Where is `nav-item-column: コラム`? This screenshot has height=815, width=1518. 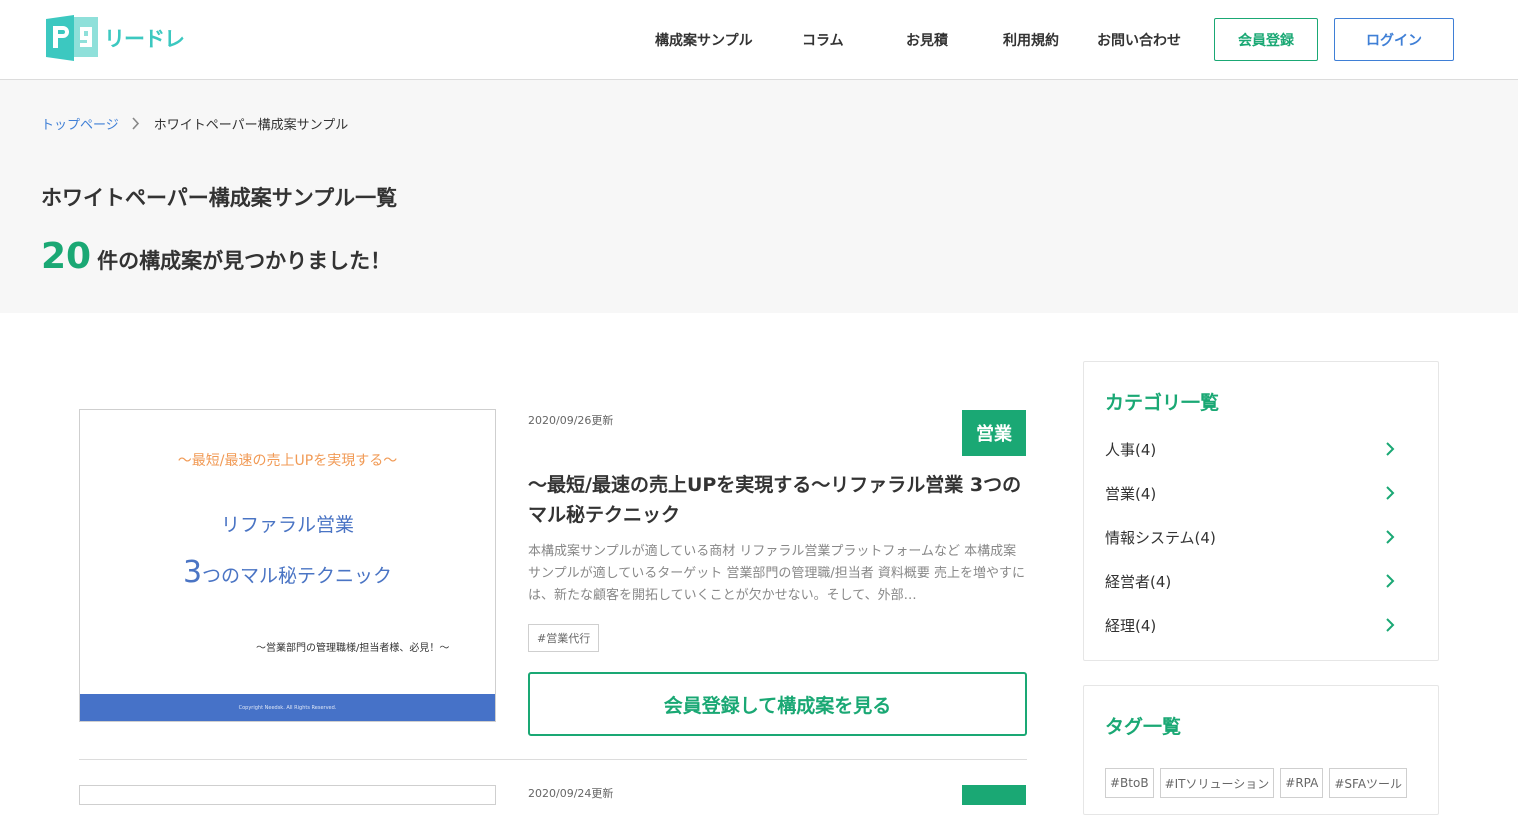 nav-item-column: コラム is located at coordinates (823, 40).